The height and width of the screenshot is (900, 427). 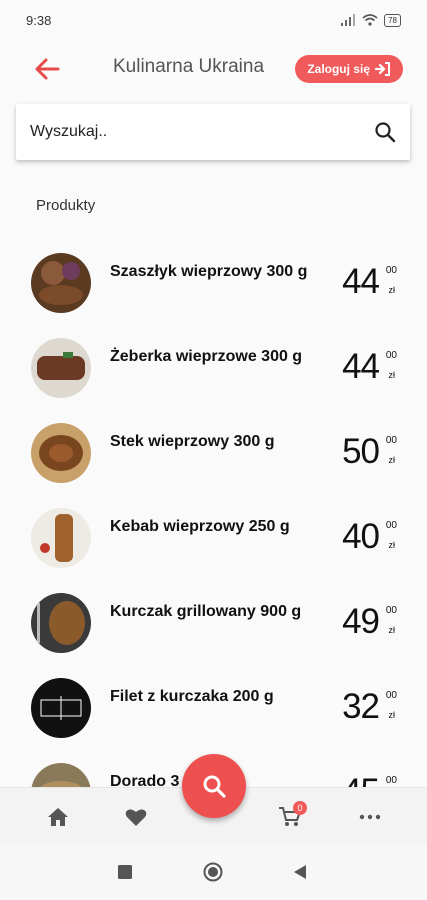 I want to click on wifi-icon, so click(x=370, y=20).